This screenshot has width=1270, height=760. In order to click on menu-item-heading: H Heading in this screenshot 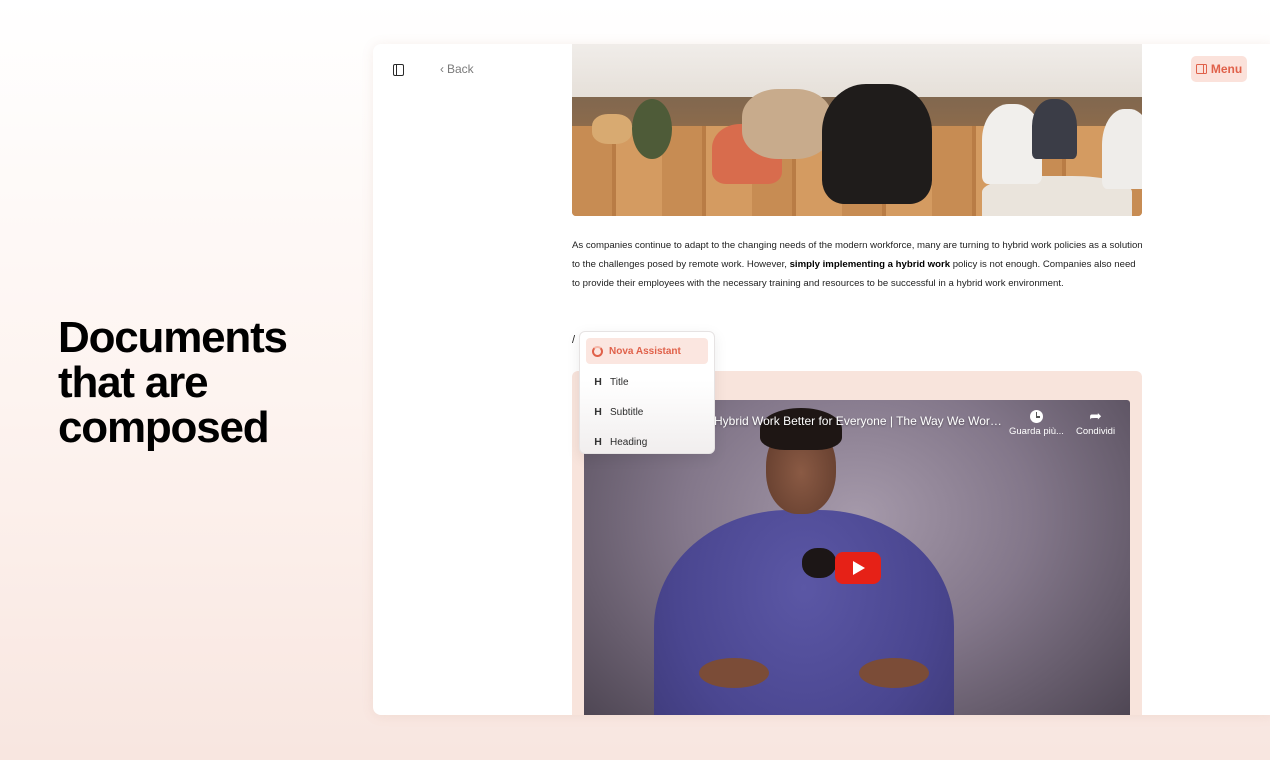, I will do `click(647, 442)`.